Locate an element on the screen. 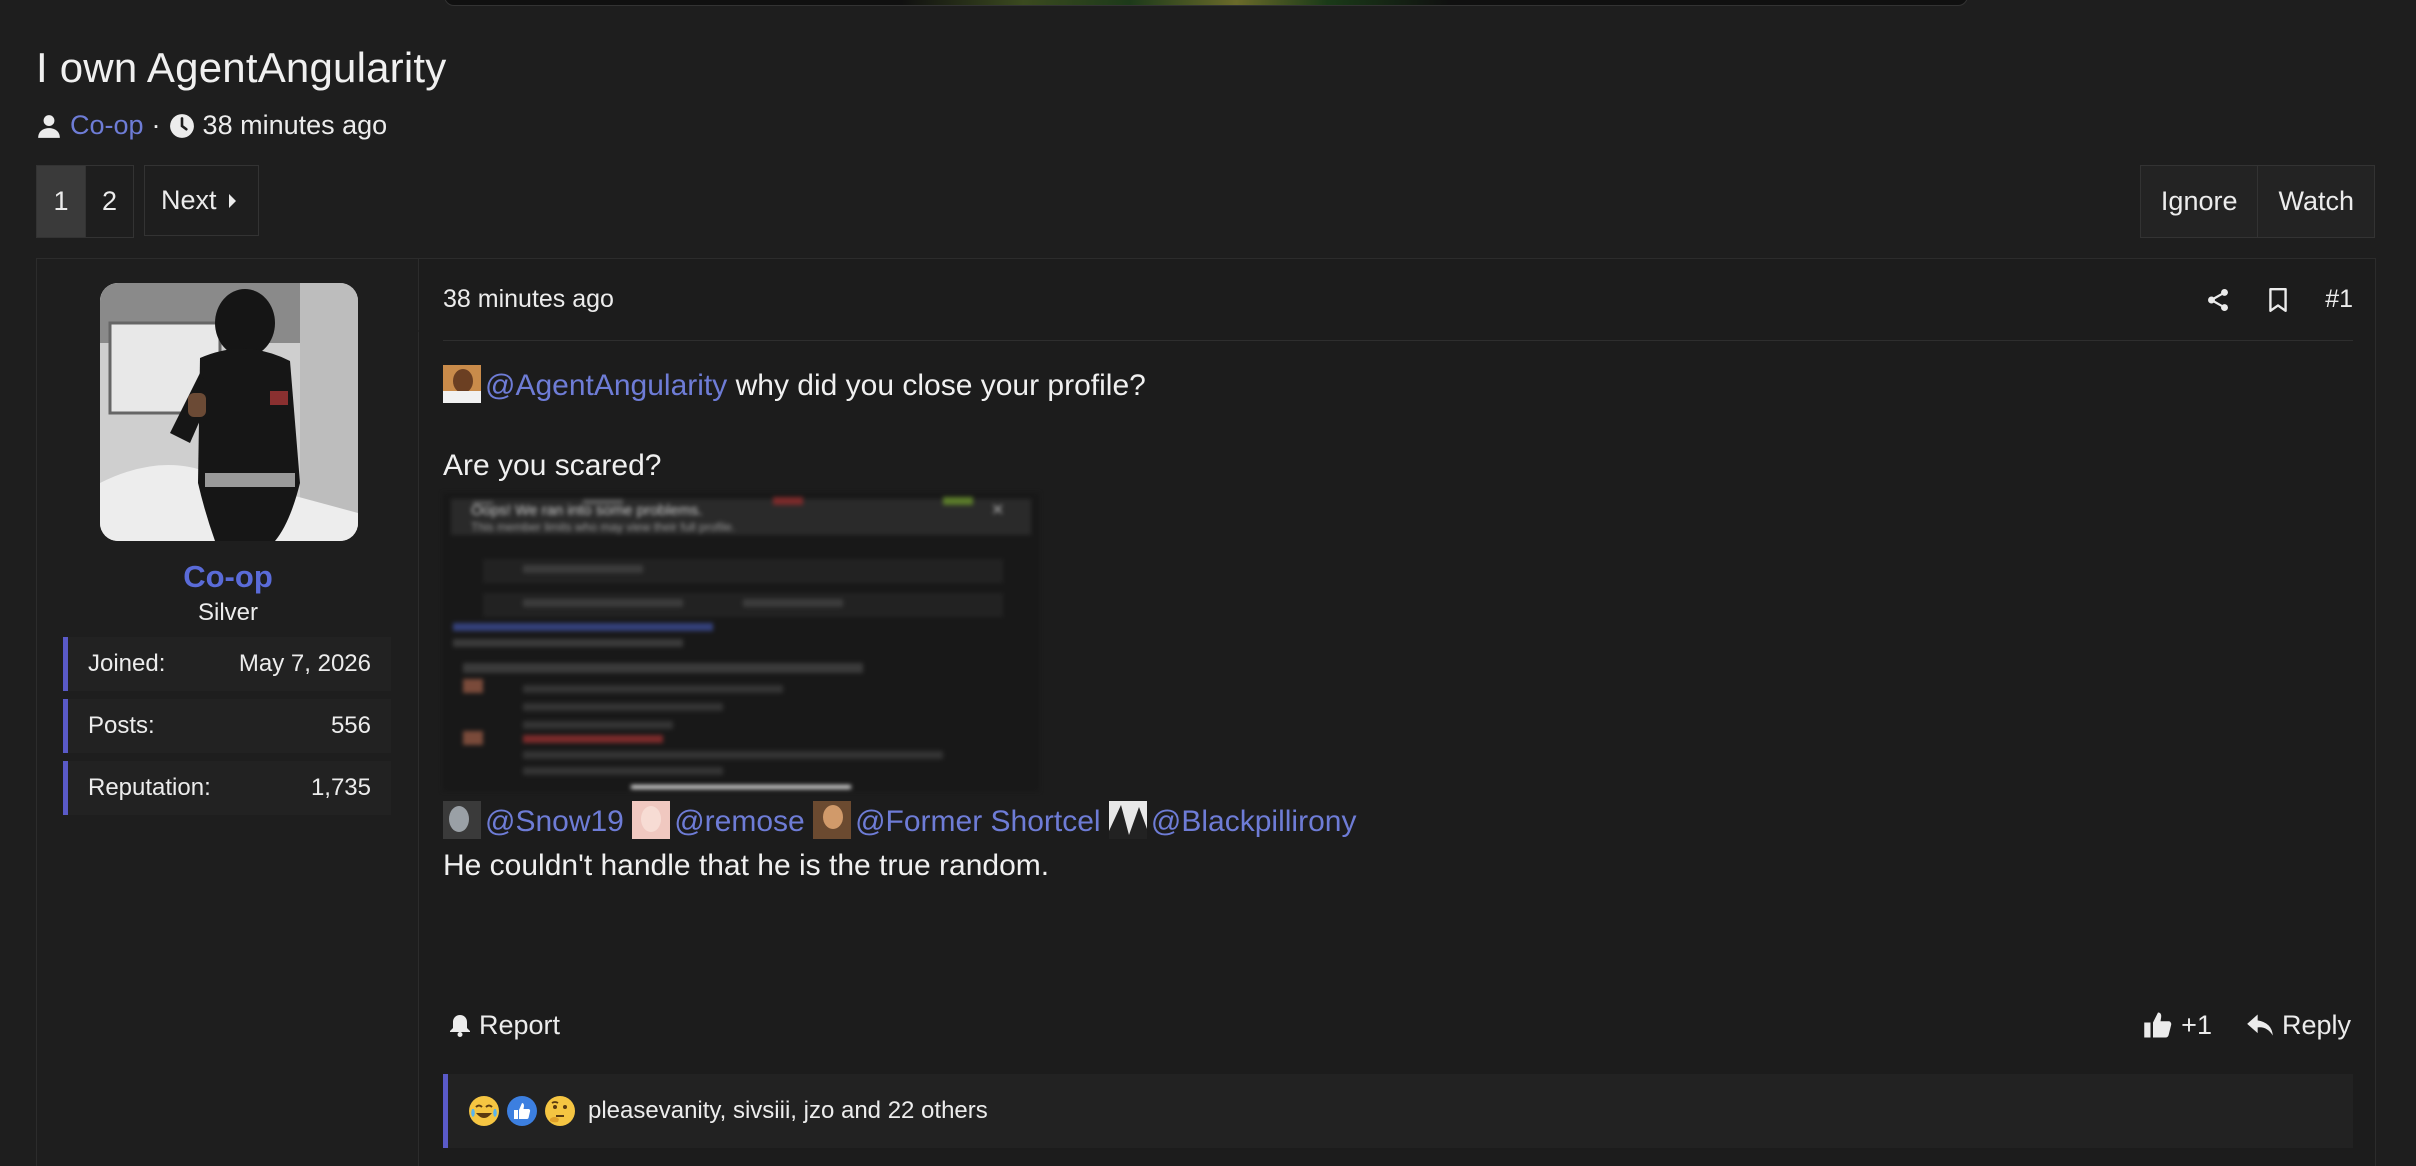 This screenshot has width=2416, height=1166. bookmark-icon is located at coordinates (2278, 300).